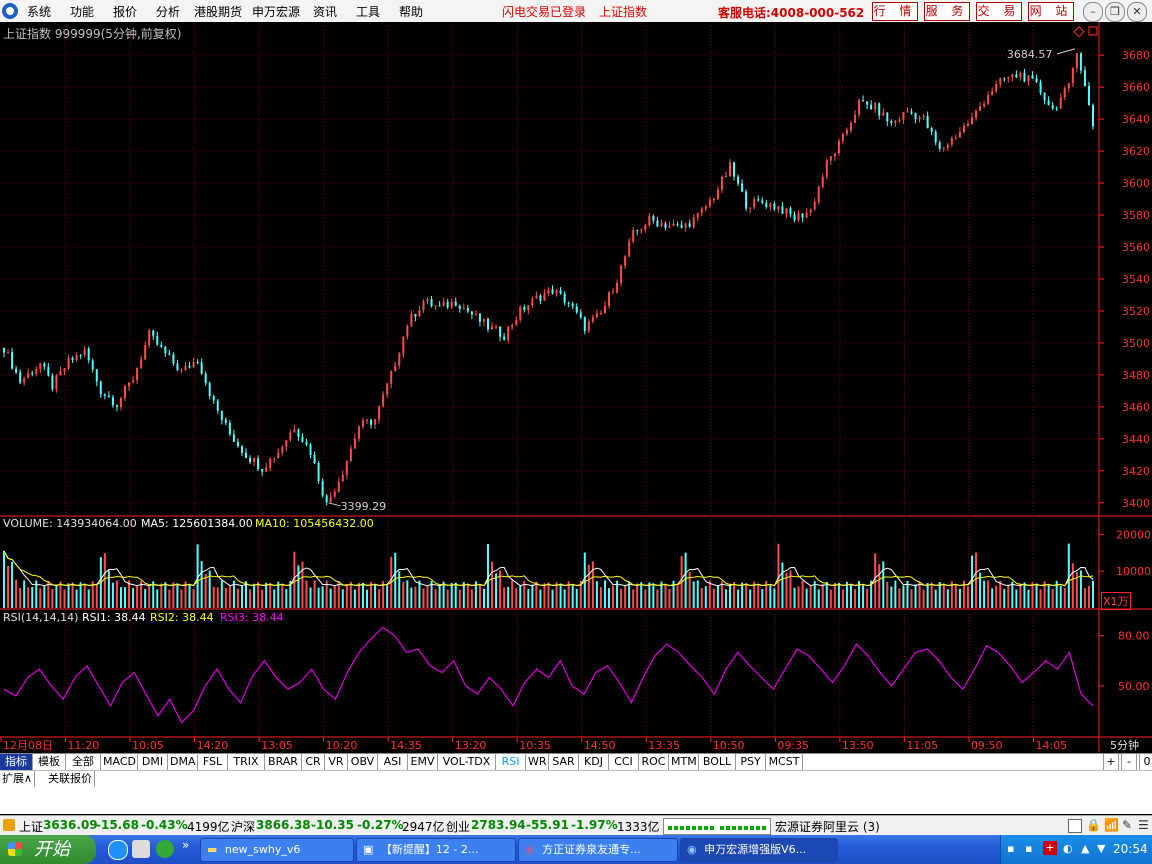  Describe the element at coordinates (393, 762) in the screenshot. I see `tab-asi: ASI` at that location.